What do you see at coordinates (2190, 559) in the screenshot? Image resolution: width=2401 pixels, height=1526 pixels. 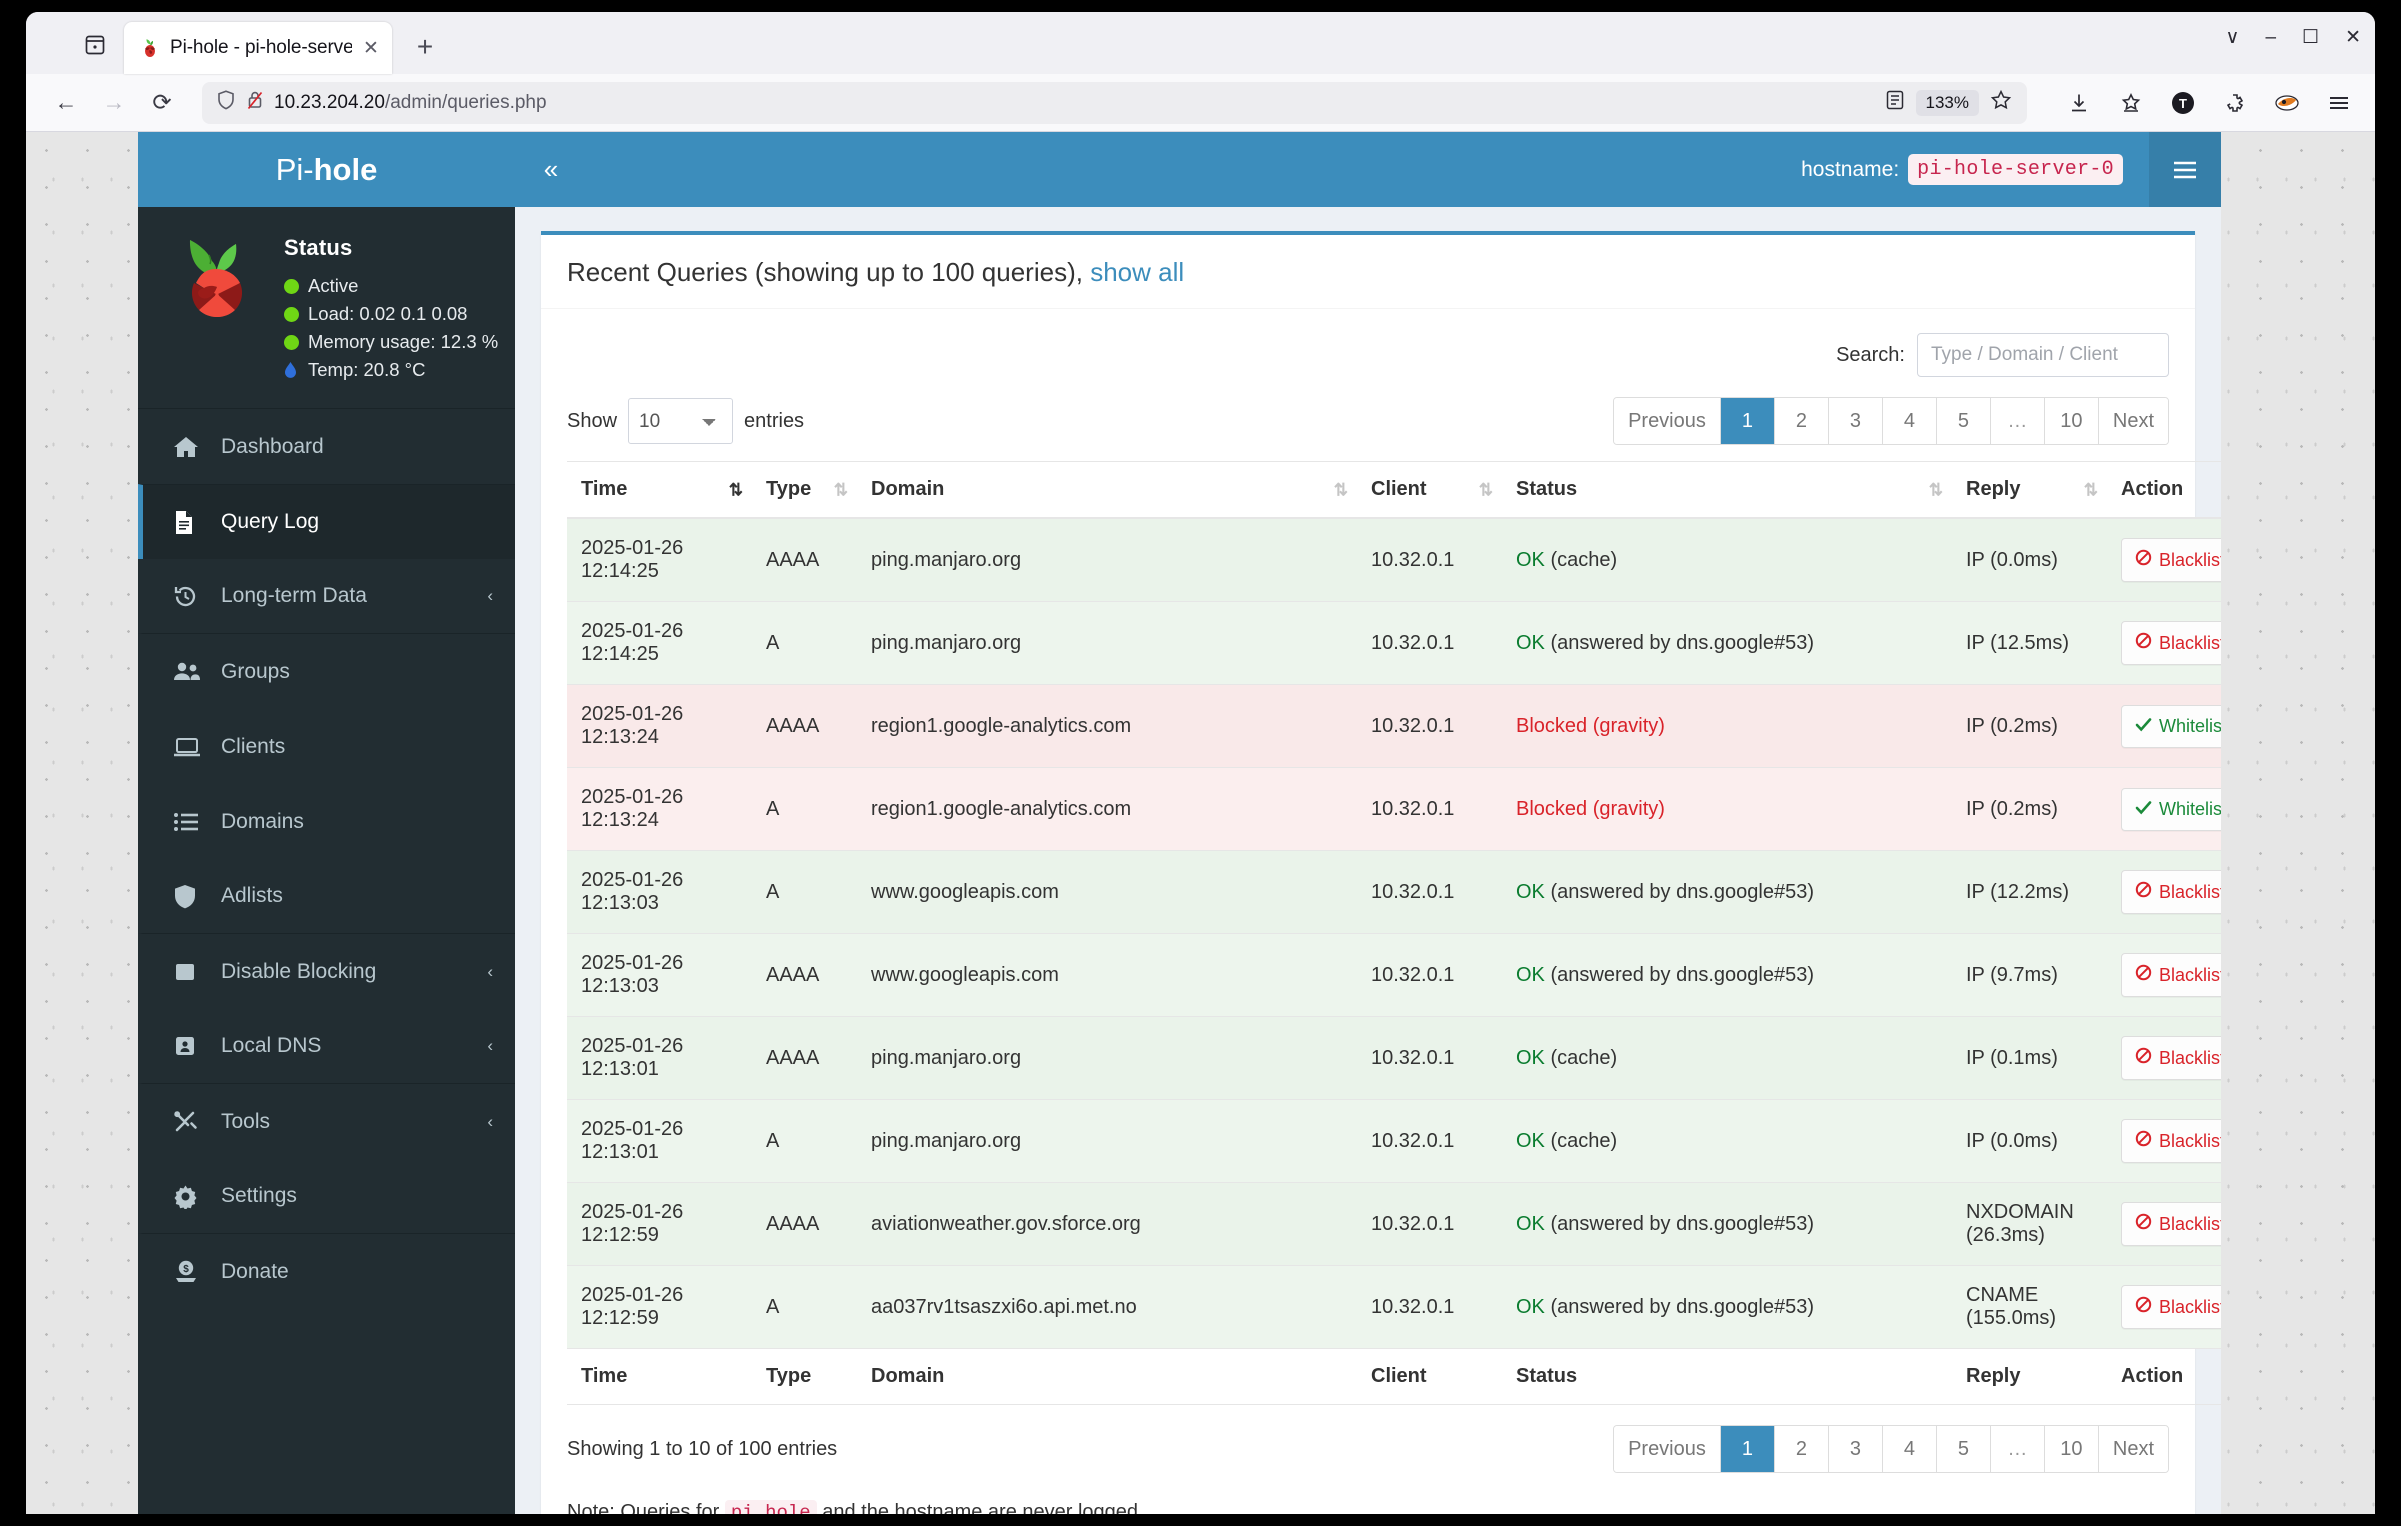 I see `action-label: Blacklist` at bounding box center [2190, 559].